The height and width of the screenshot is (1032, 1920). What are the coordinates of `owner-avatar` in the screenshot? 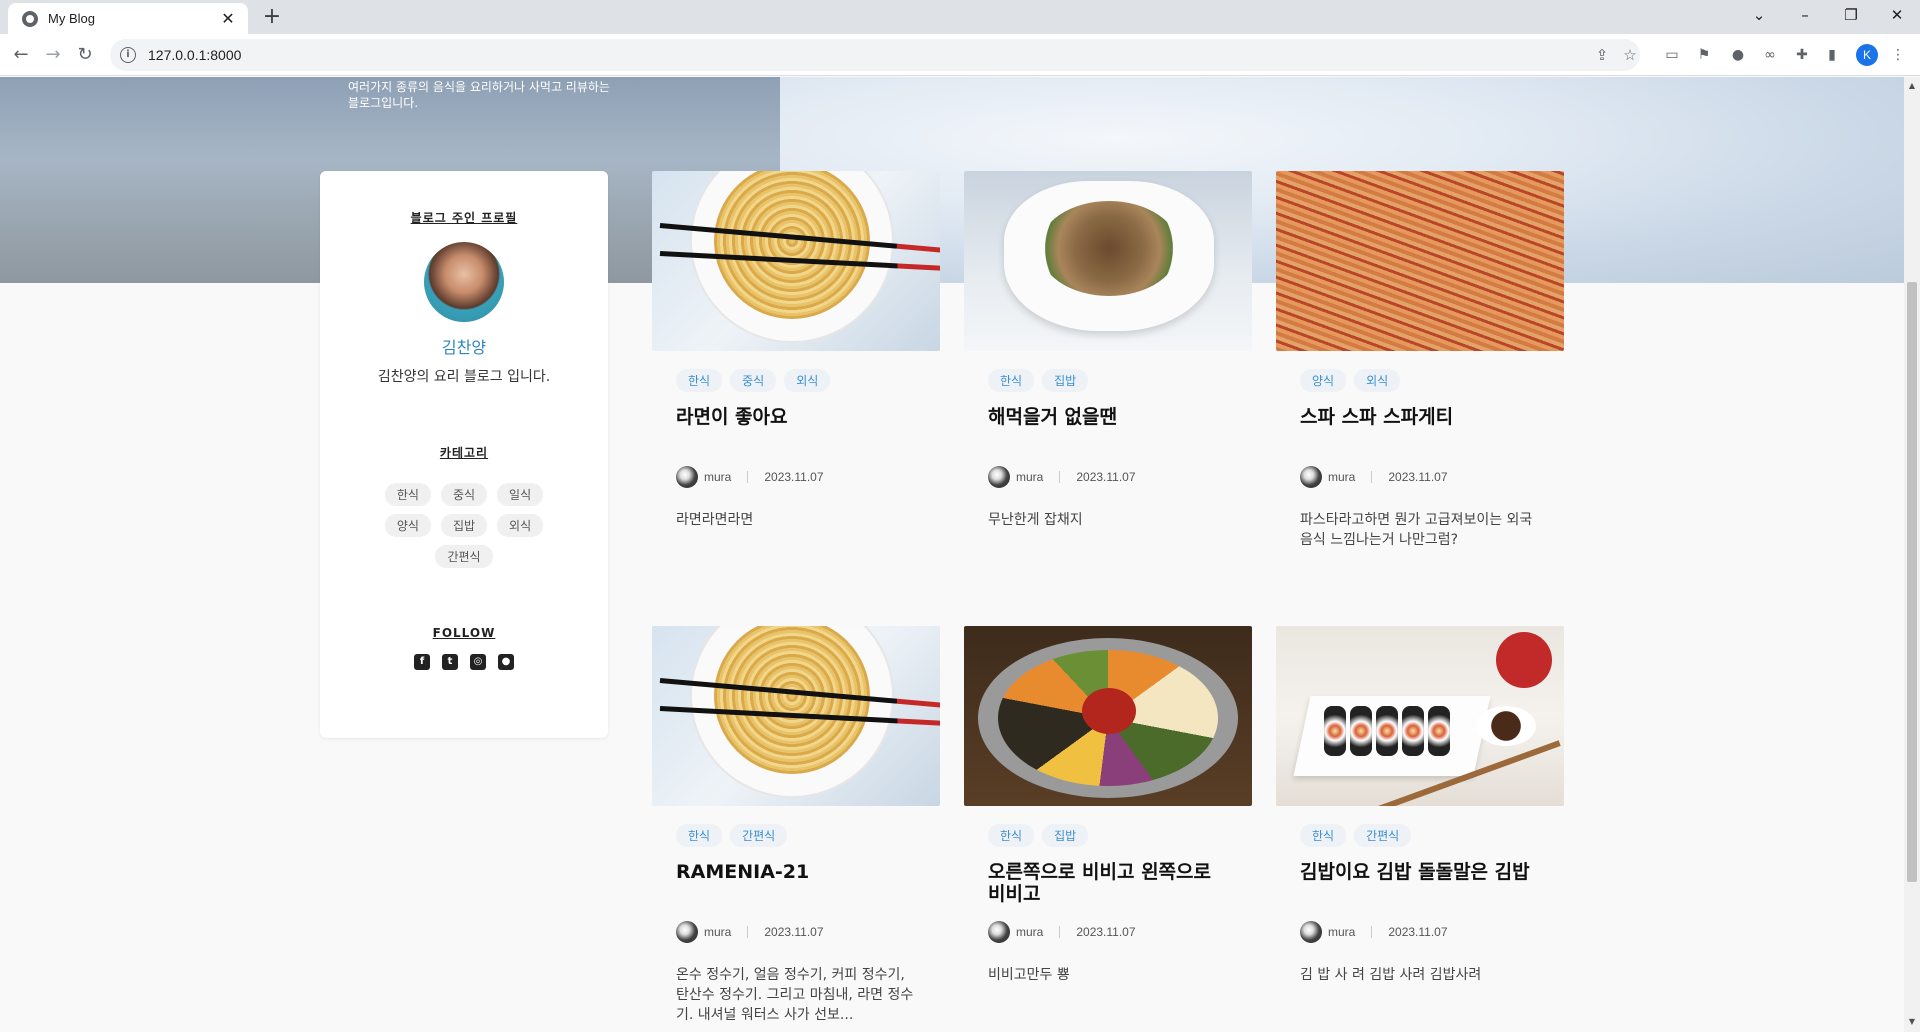 It's located at (464, 282).